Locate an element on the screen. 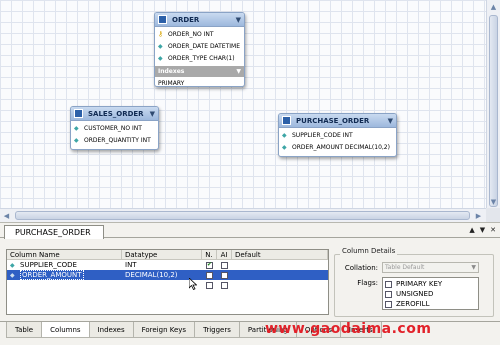  flag-unsigned: UNSIGNED is located at coordinates (430, 294).